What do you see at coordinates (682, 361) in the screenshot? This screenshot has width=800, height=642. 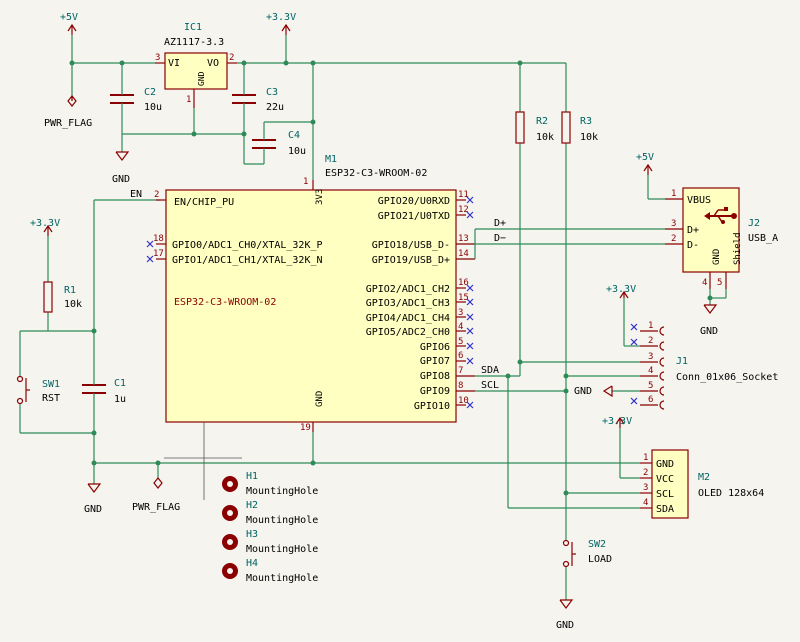 I see `ref-label: J1` at bounding box center [682, 361].